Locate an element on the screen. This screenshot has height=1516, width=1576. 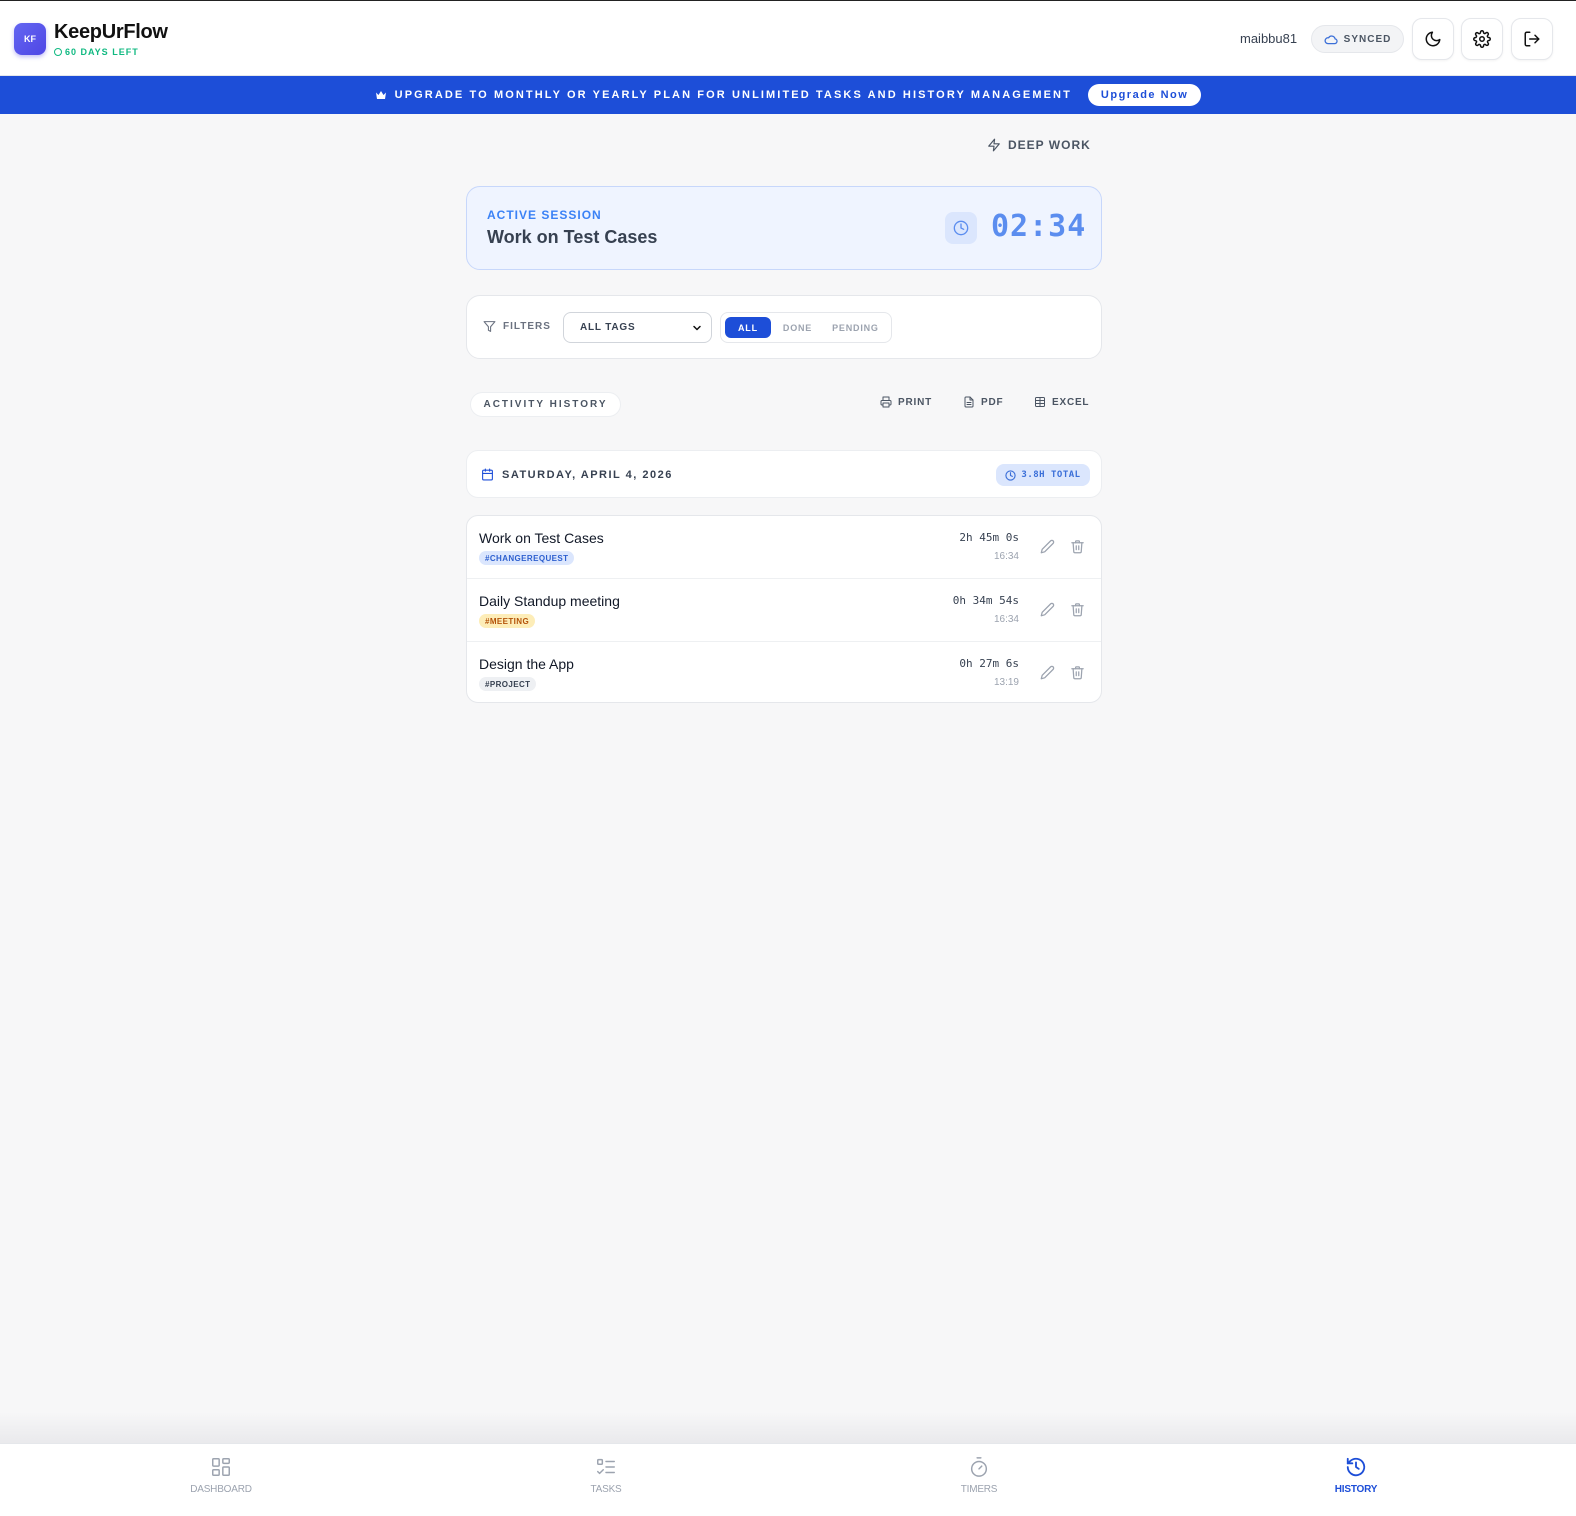
stopwatch-icon is located at coordinates (979, 1467).